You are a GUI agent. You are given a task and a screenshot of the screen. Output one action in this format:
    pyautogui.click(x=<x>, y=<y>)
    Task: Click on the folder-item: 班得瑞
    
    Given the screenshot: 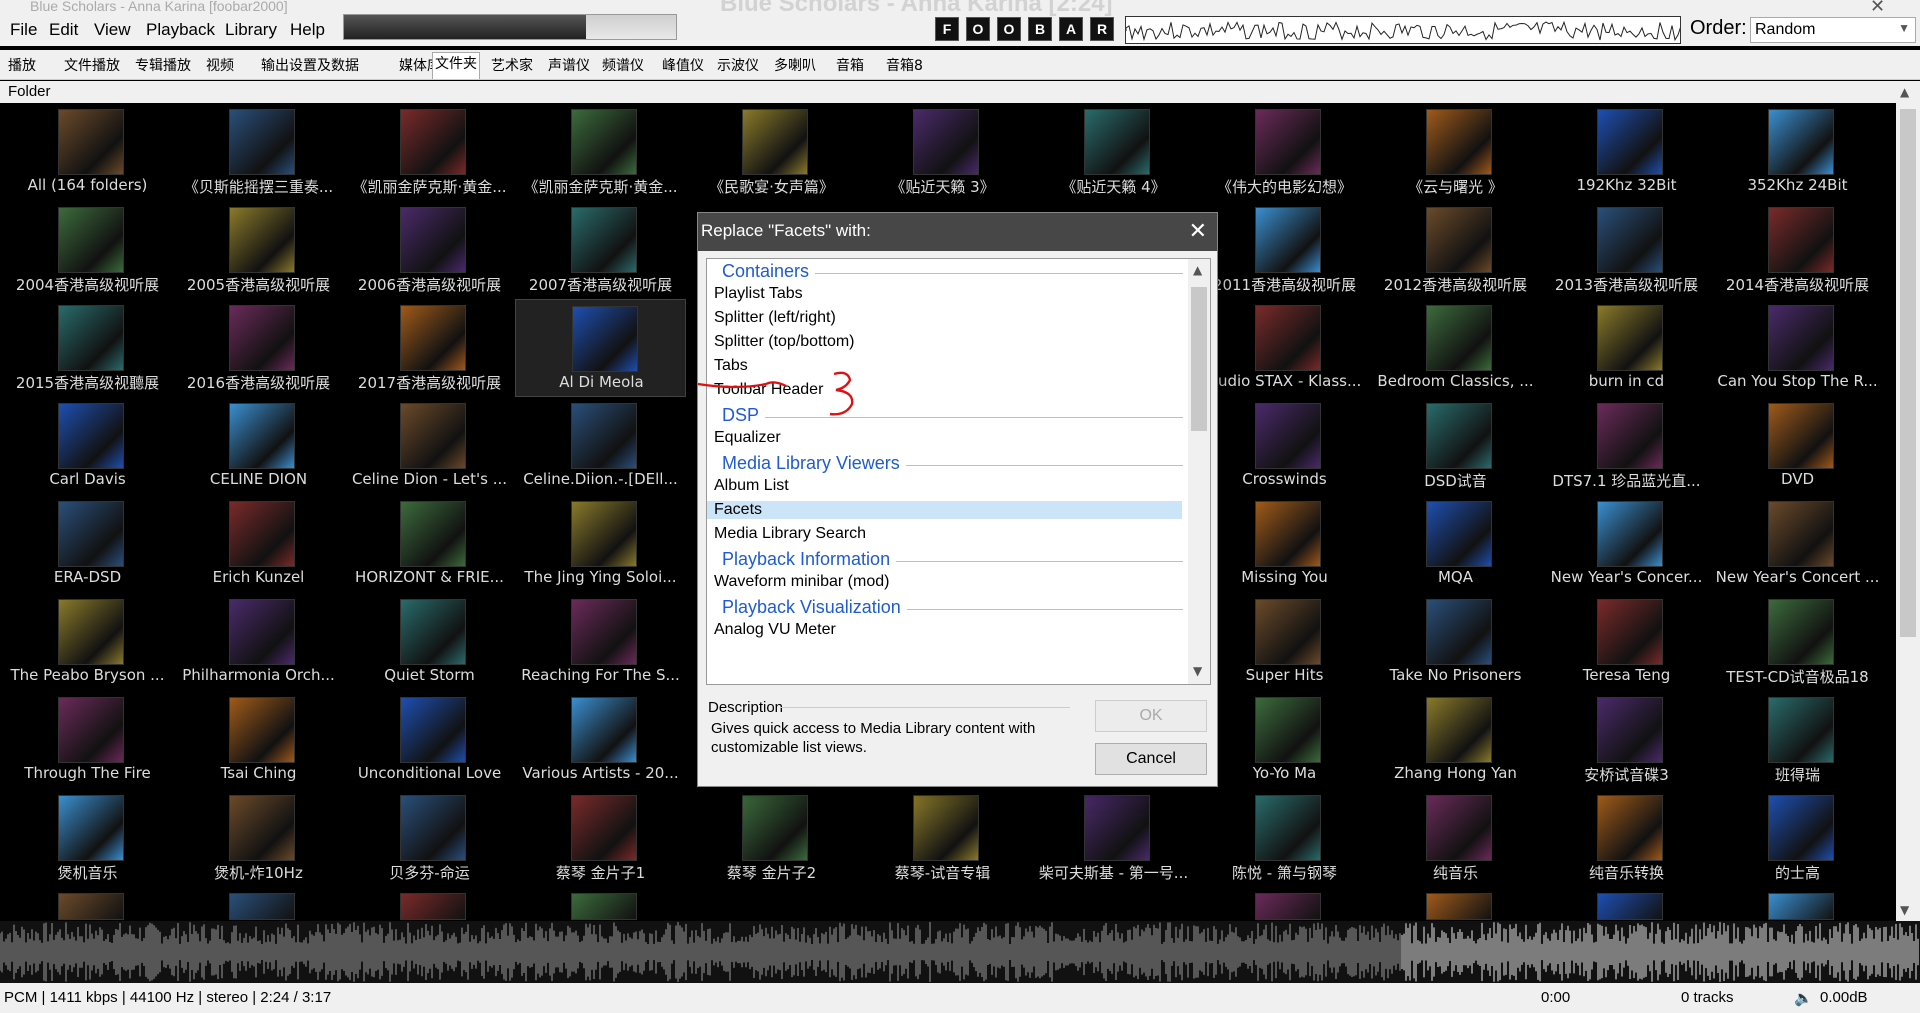 What is the action you would take?
    pyautogui.click(x=1797, y=740)
    